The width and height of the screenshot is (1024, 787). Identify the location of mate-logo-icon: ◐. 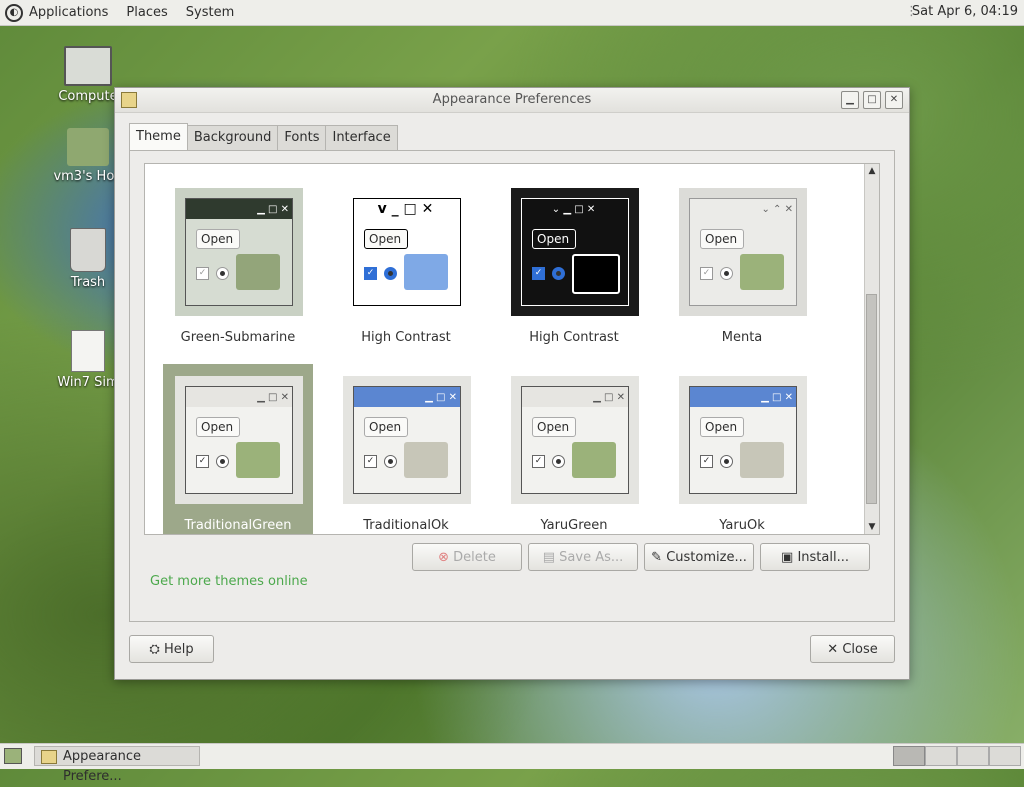
(14, 12).